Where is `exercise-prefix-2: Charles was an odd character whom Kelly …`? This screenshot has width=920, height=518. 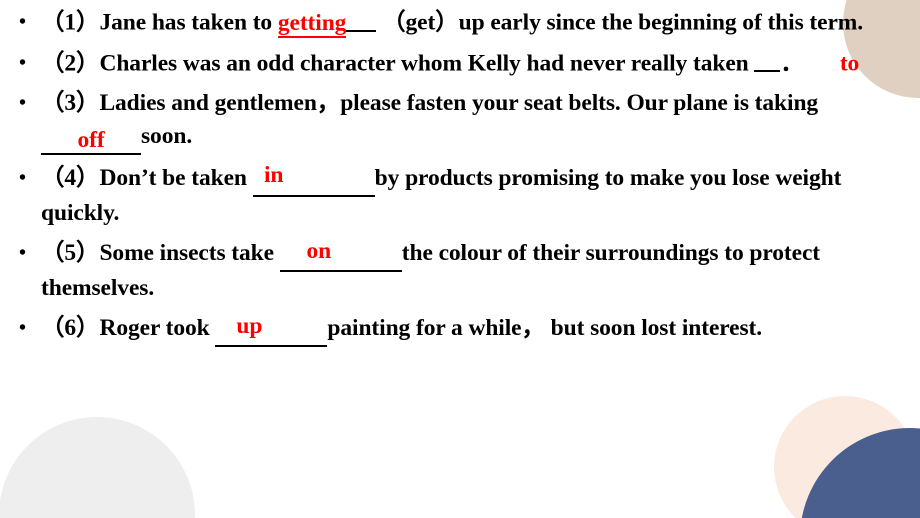 exercise-prefix-2: Charles was an odd character whom Kelly … is located at coordinates (427, 63).